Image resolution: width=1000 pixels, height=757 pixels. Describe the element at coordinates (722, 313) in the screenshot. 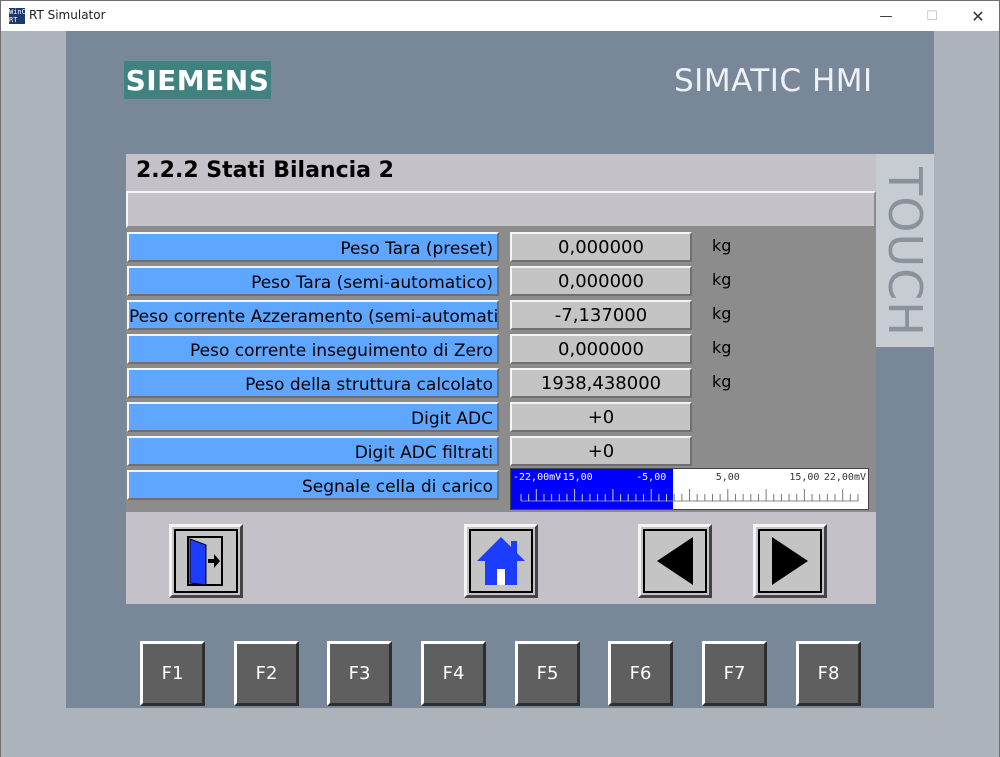

I see `unit-peso-azzeramento: kg` at that location.